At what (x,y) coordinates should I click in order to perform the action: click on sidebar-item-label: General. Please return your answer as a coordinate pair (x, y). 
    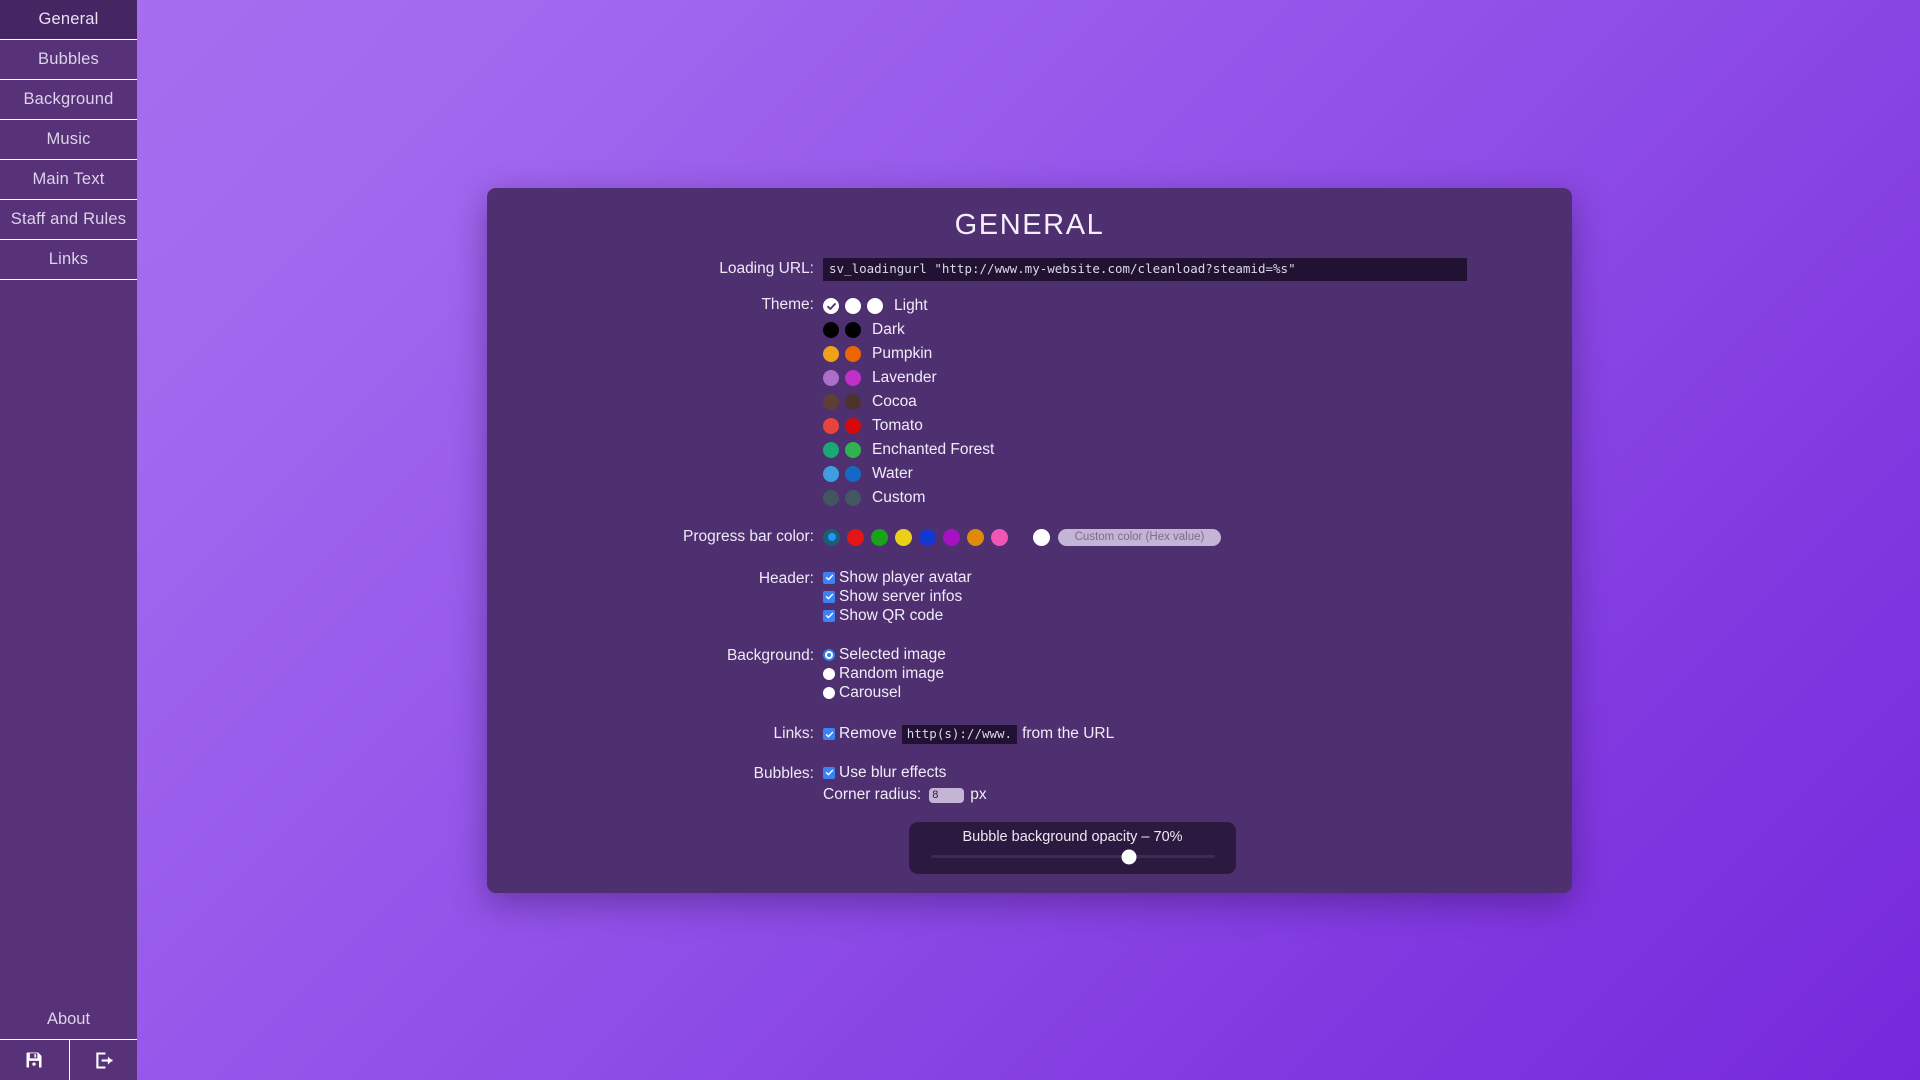
    Looking at the image, I should click on (68, 19).